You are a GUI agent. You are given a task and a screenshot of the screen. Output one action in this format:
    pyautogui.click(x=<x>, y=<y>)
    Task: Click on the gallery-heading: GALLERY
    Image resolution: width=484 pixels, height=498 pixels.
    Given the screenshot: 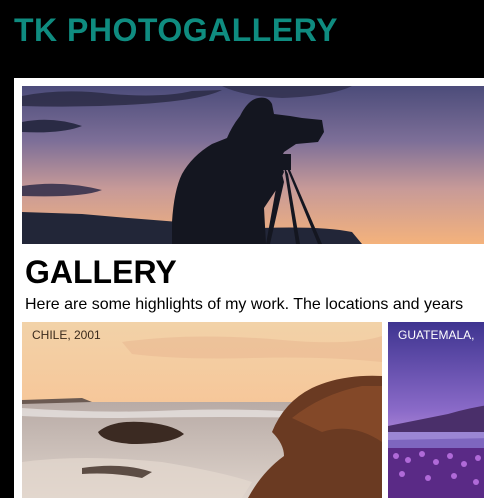 What is the action you would take?
    pyautogui.click(x=101, y=272)
    